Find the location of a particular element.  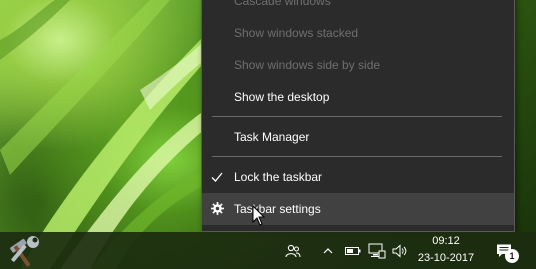

people-icon is located at coordinates (293, 250).